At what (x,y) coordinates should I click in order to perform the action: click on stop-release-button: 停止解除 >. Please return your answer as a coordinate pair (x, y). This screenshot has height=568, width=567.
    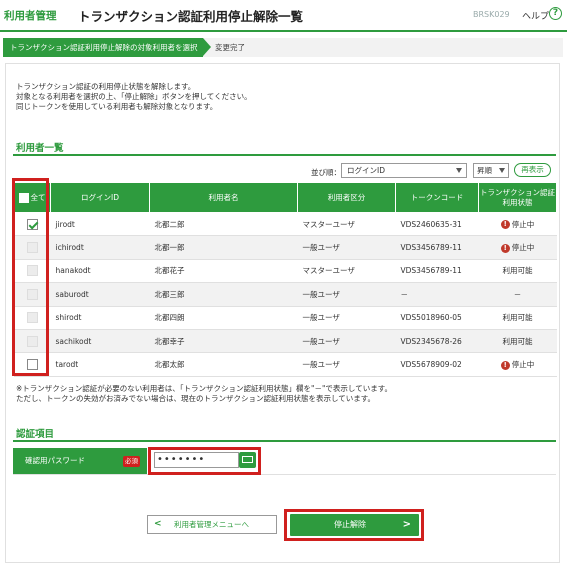
    Looking at the image, I should click on (354, 525).